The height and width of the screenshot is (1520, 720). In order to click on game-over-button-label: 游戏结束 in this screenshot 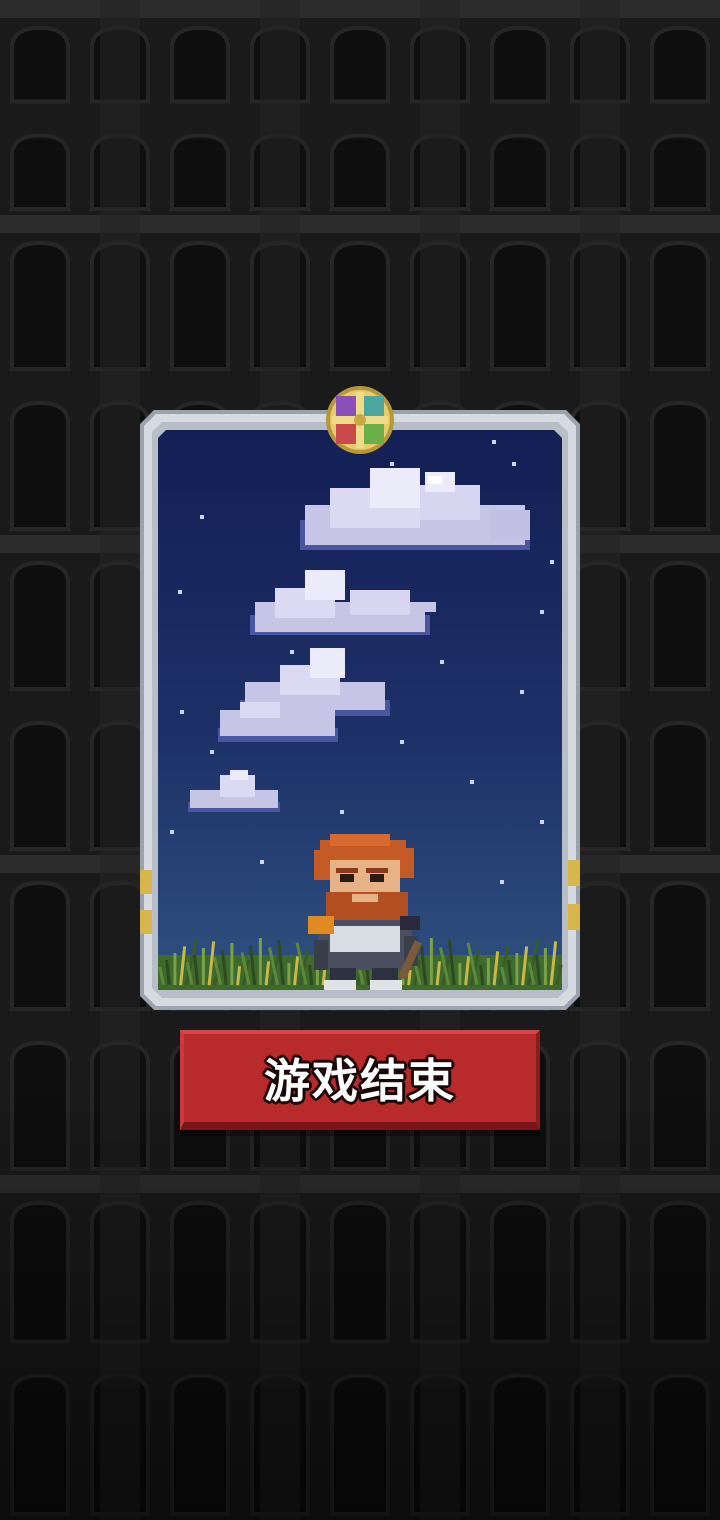, I will do `click(360, 1081)`.